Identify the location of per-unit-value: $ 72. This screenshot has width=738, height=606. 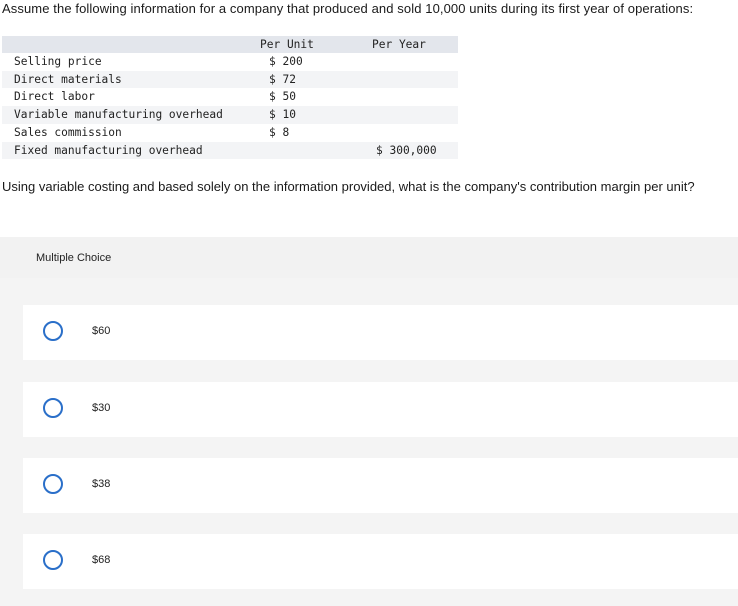
(310, 79).